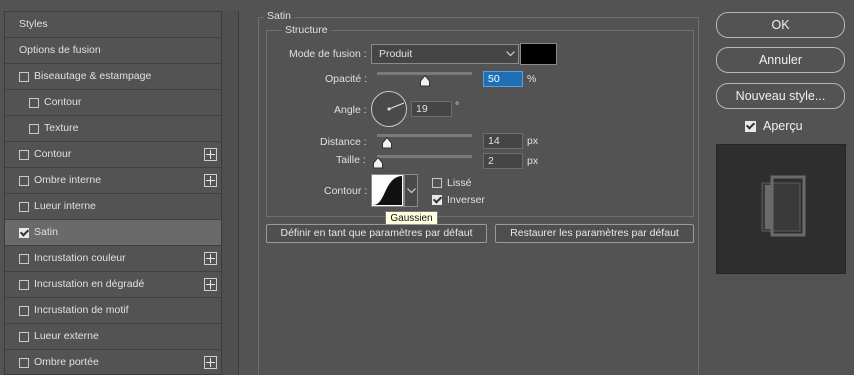 The height and width of the screenshot is (375, 854). I want to click on invert-label: Inverser, so click(466, 200).